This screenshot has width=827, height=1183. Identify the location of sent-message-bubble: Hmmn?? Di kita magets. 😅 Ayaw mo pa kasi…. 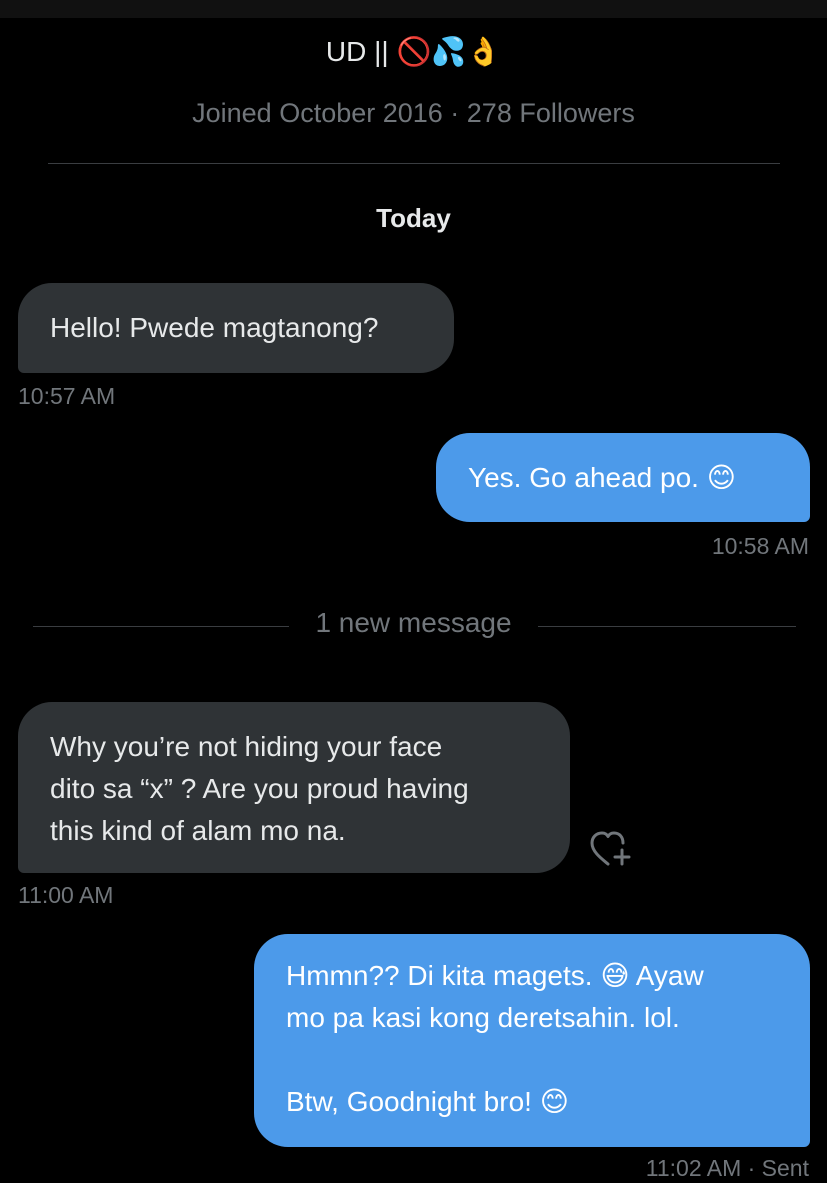
(532, 1040).